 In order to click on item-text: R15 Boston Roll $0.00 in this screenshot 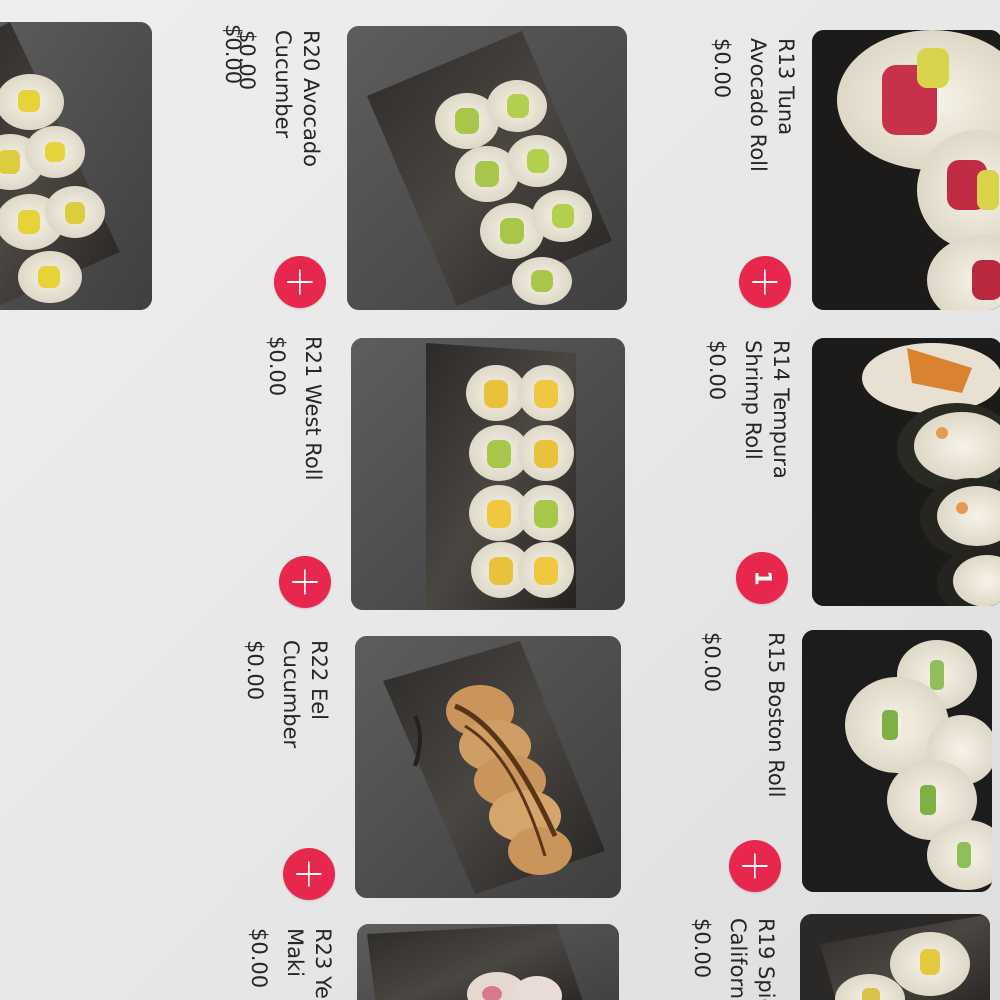, I will do `click(744, 714)`.